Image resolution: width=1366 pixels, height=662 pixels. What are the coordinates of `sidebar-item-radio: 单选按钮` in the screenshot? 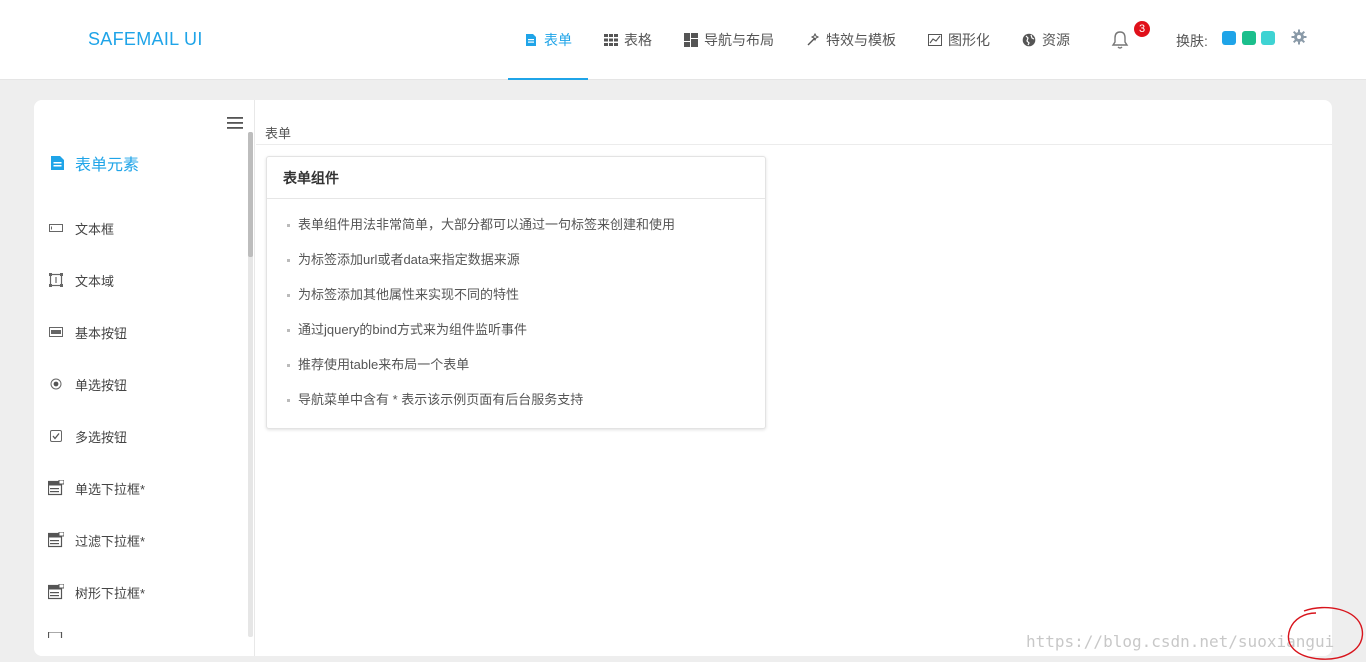 It's located at (87, 384).